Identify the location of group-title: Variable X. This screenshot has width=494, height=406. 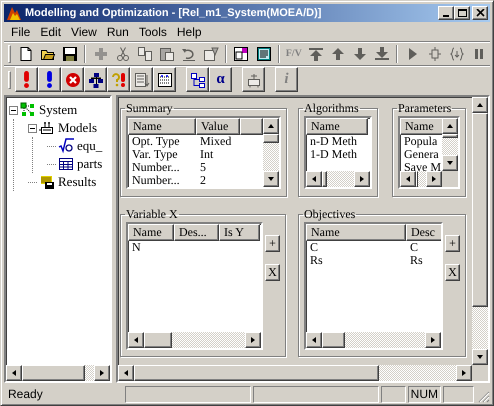
(152, 214).